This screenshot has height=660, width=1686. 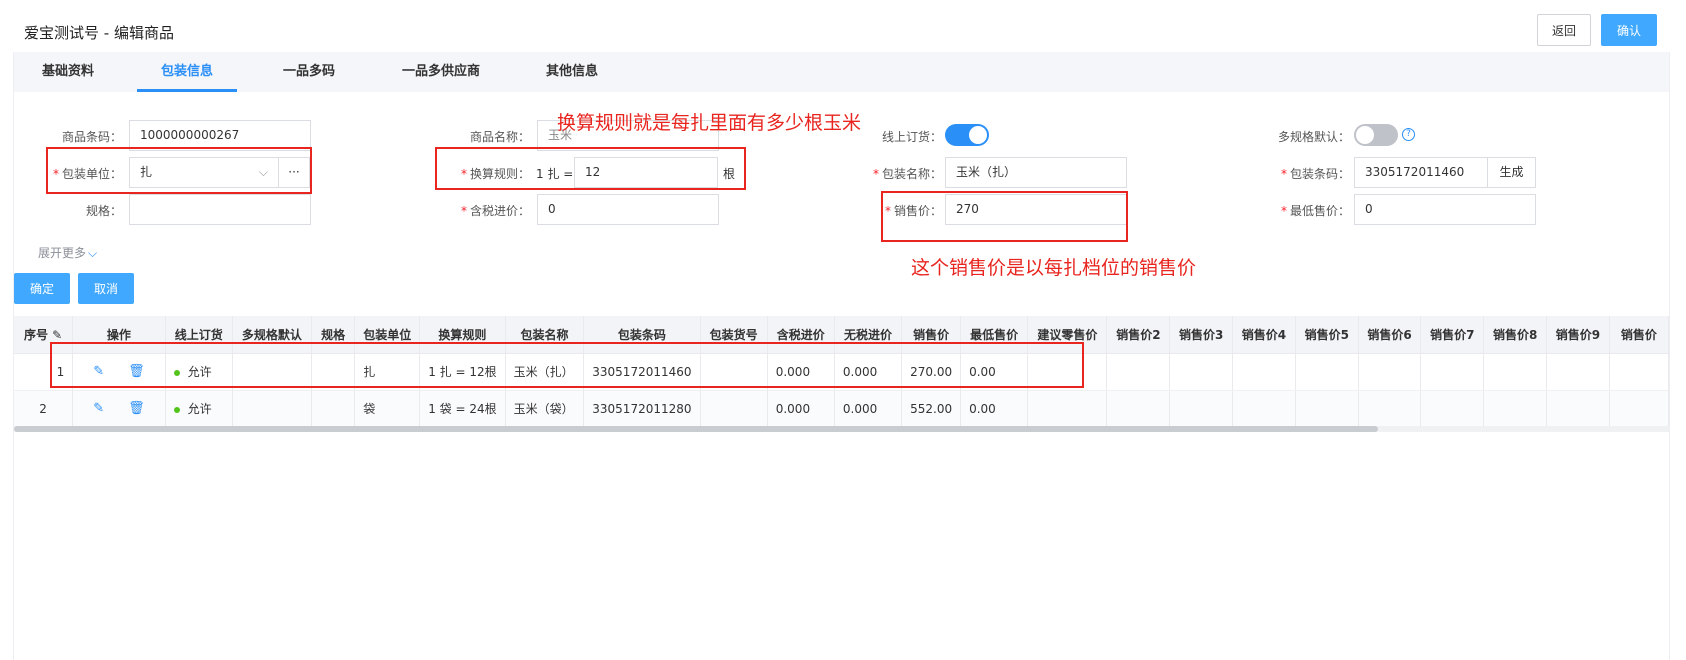 What do you see at coordinates (911, 174) in the screenshot?
I see `pack-name-label-text: 包装名称：` at bounding box center [911, 174].